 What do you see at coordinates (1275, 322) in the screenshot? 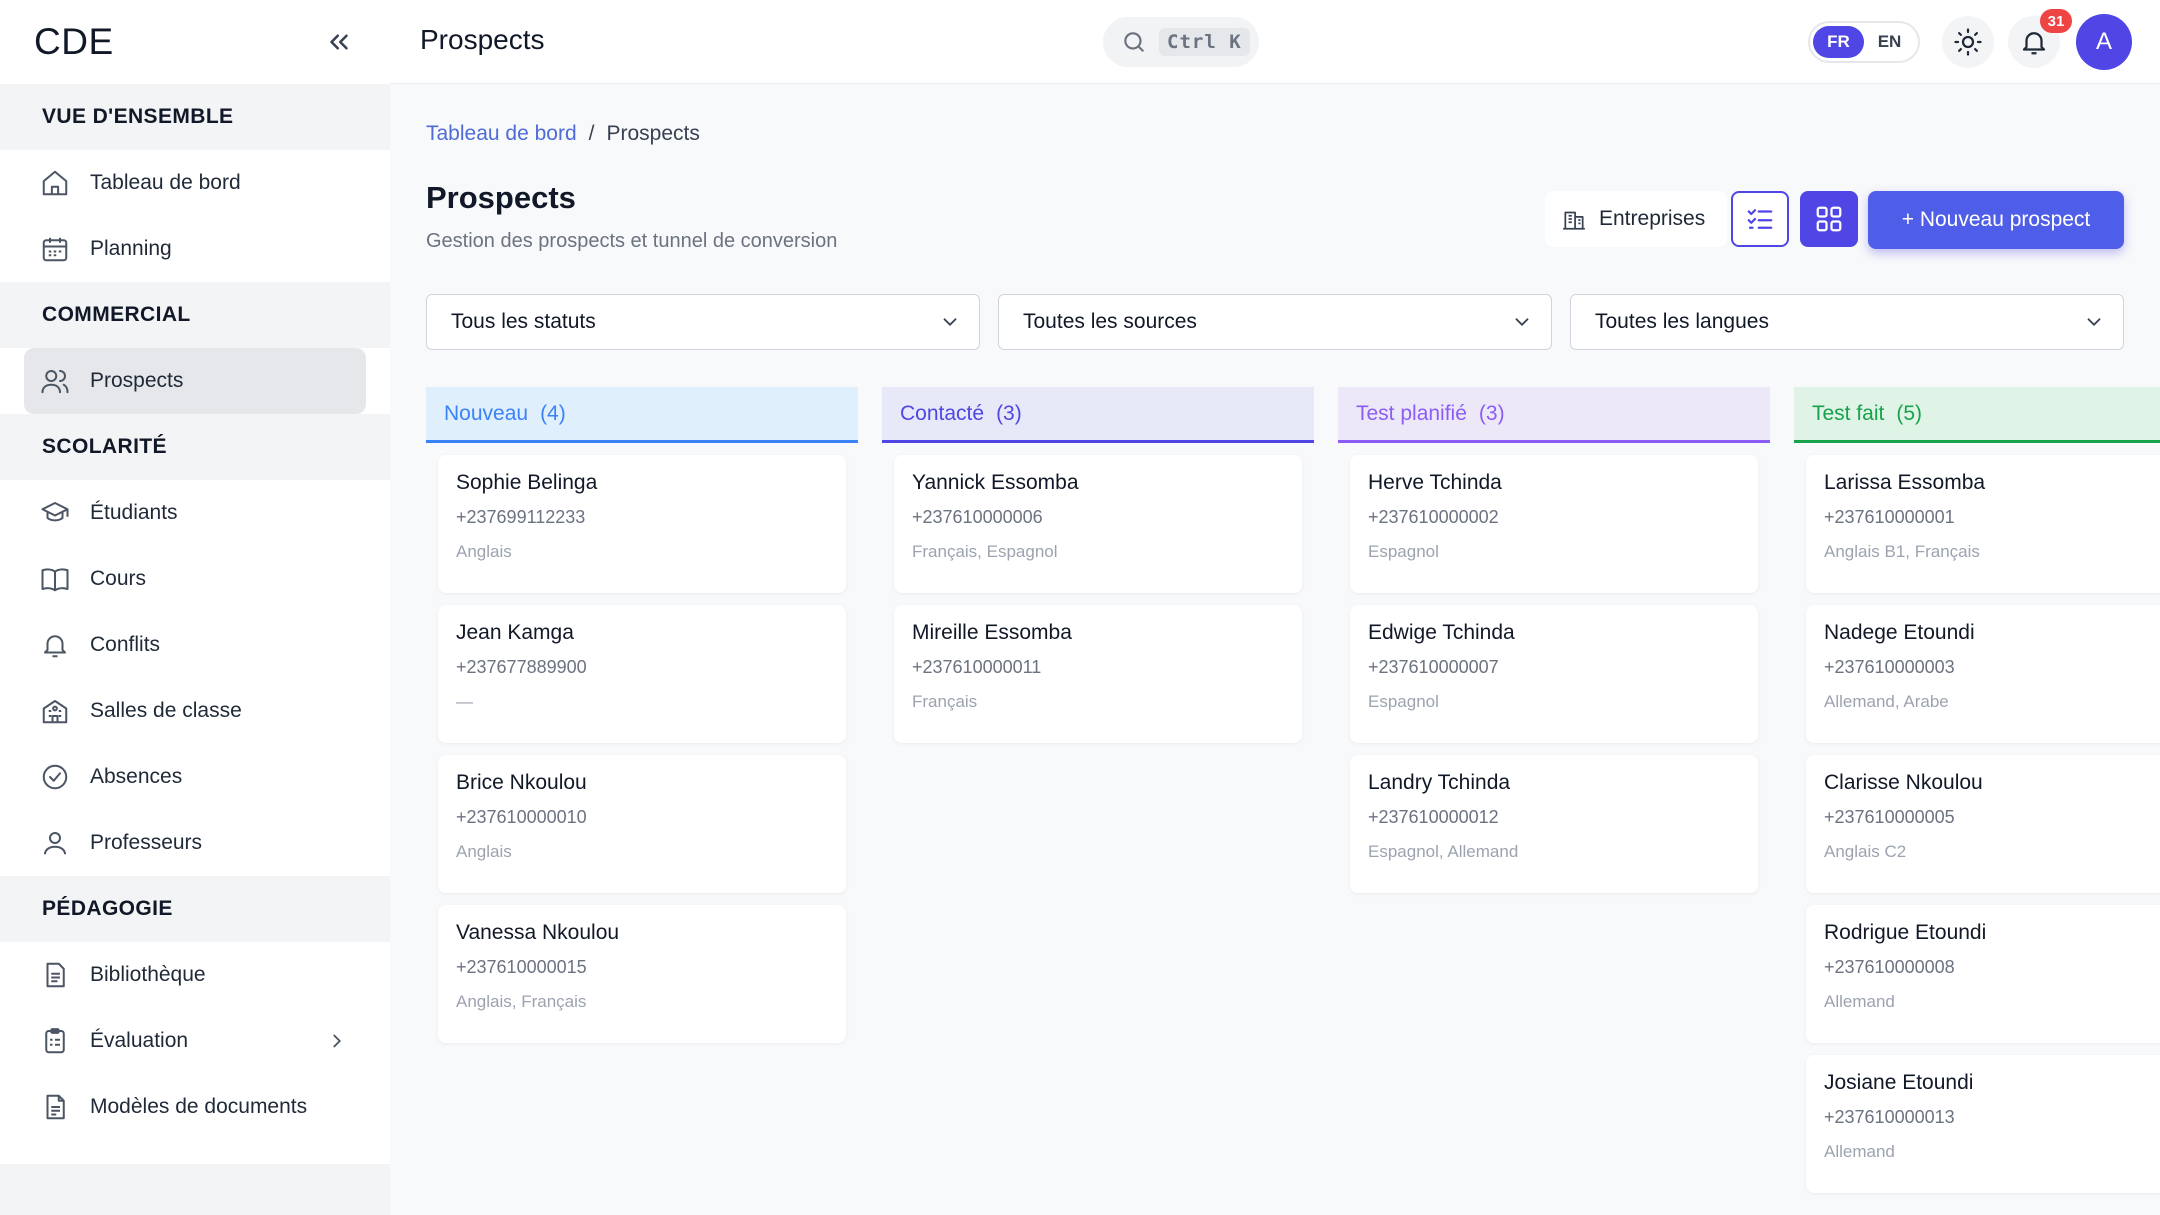
I see `source-filter-select: Toutes les sources` at bounding box center [1275, 322].